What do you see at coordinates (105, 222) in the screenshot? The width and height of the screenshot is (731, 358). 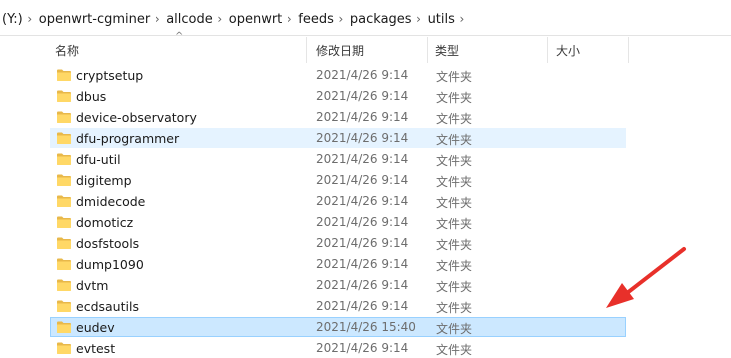 I see `file-name: domoticz` at bounding box center [105, 222].